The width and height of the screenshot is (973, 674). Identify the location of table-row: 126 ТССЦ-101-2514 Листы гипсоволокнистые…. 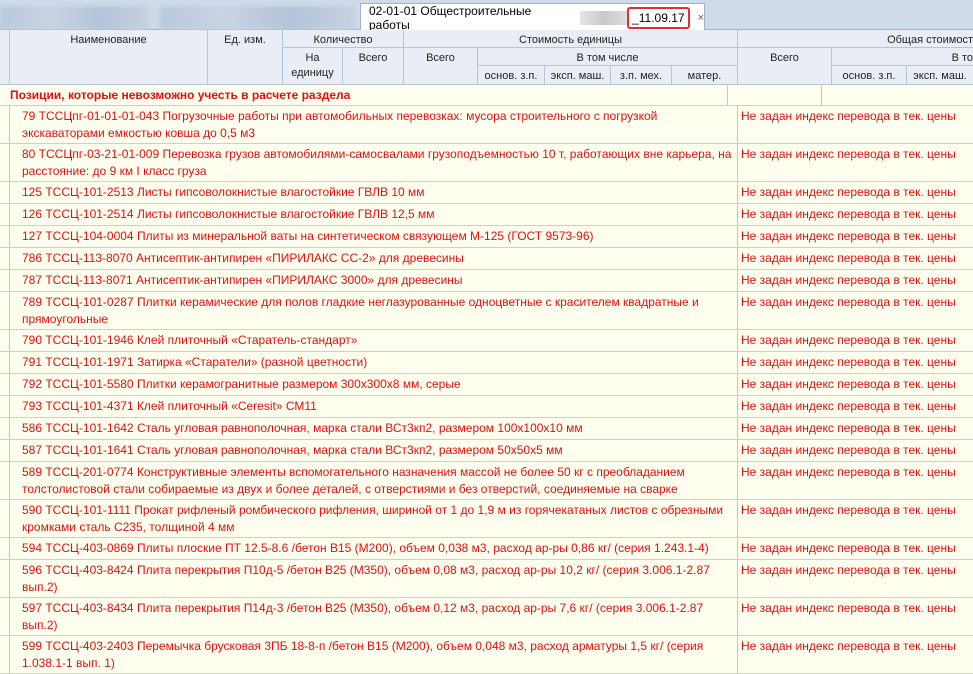
(486, 215).